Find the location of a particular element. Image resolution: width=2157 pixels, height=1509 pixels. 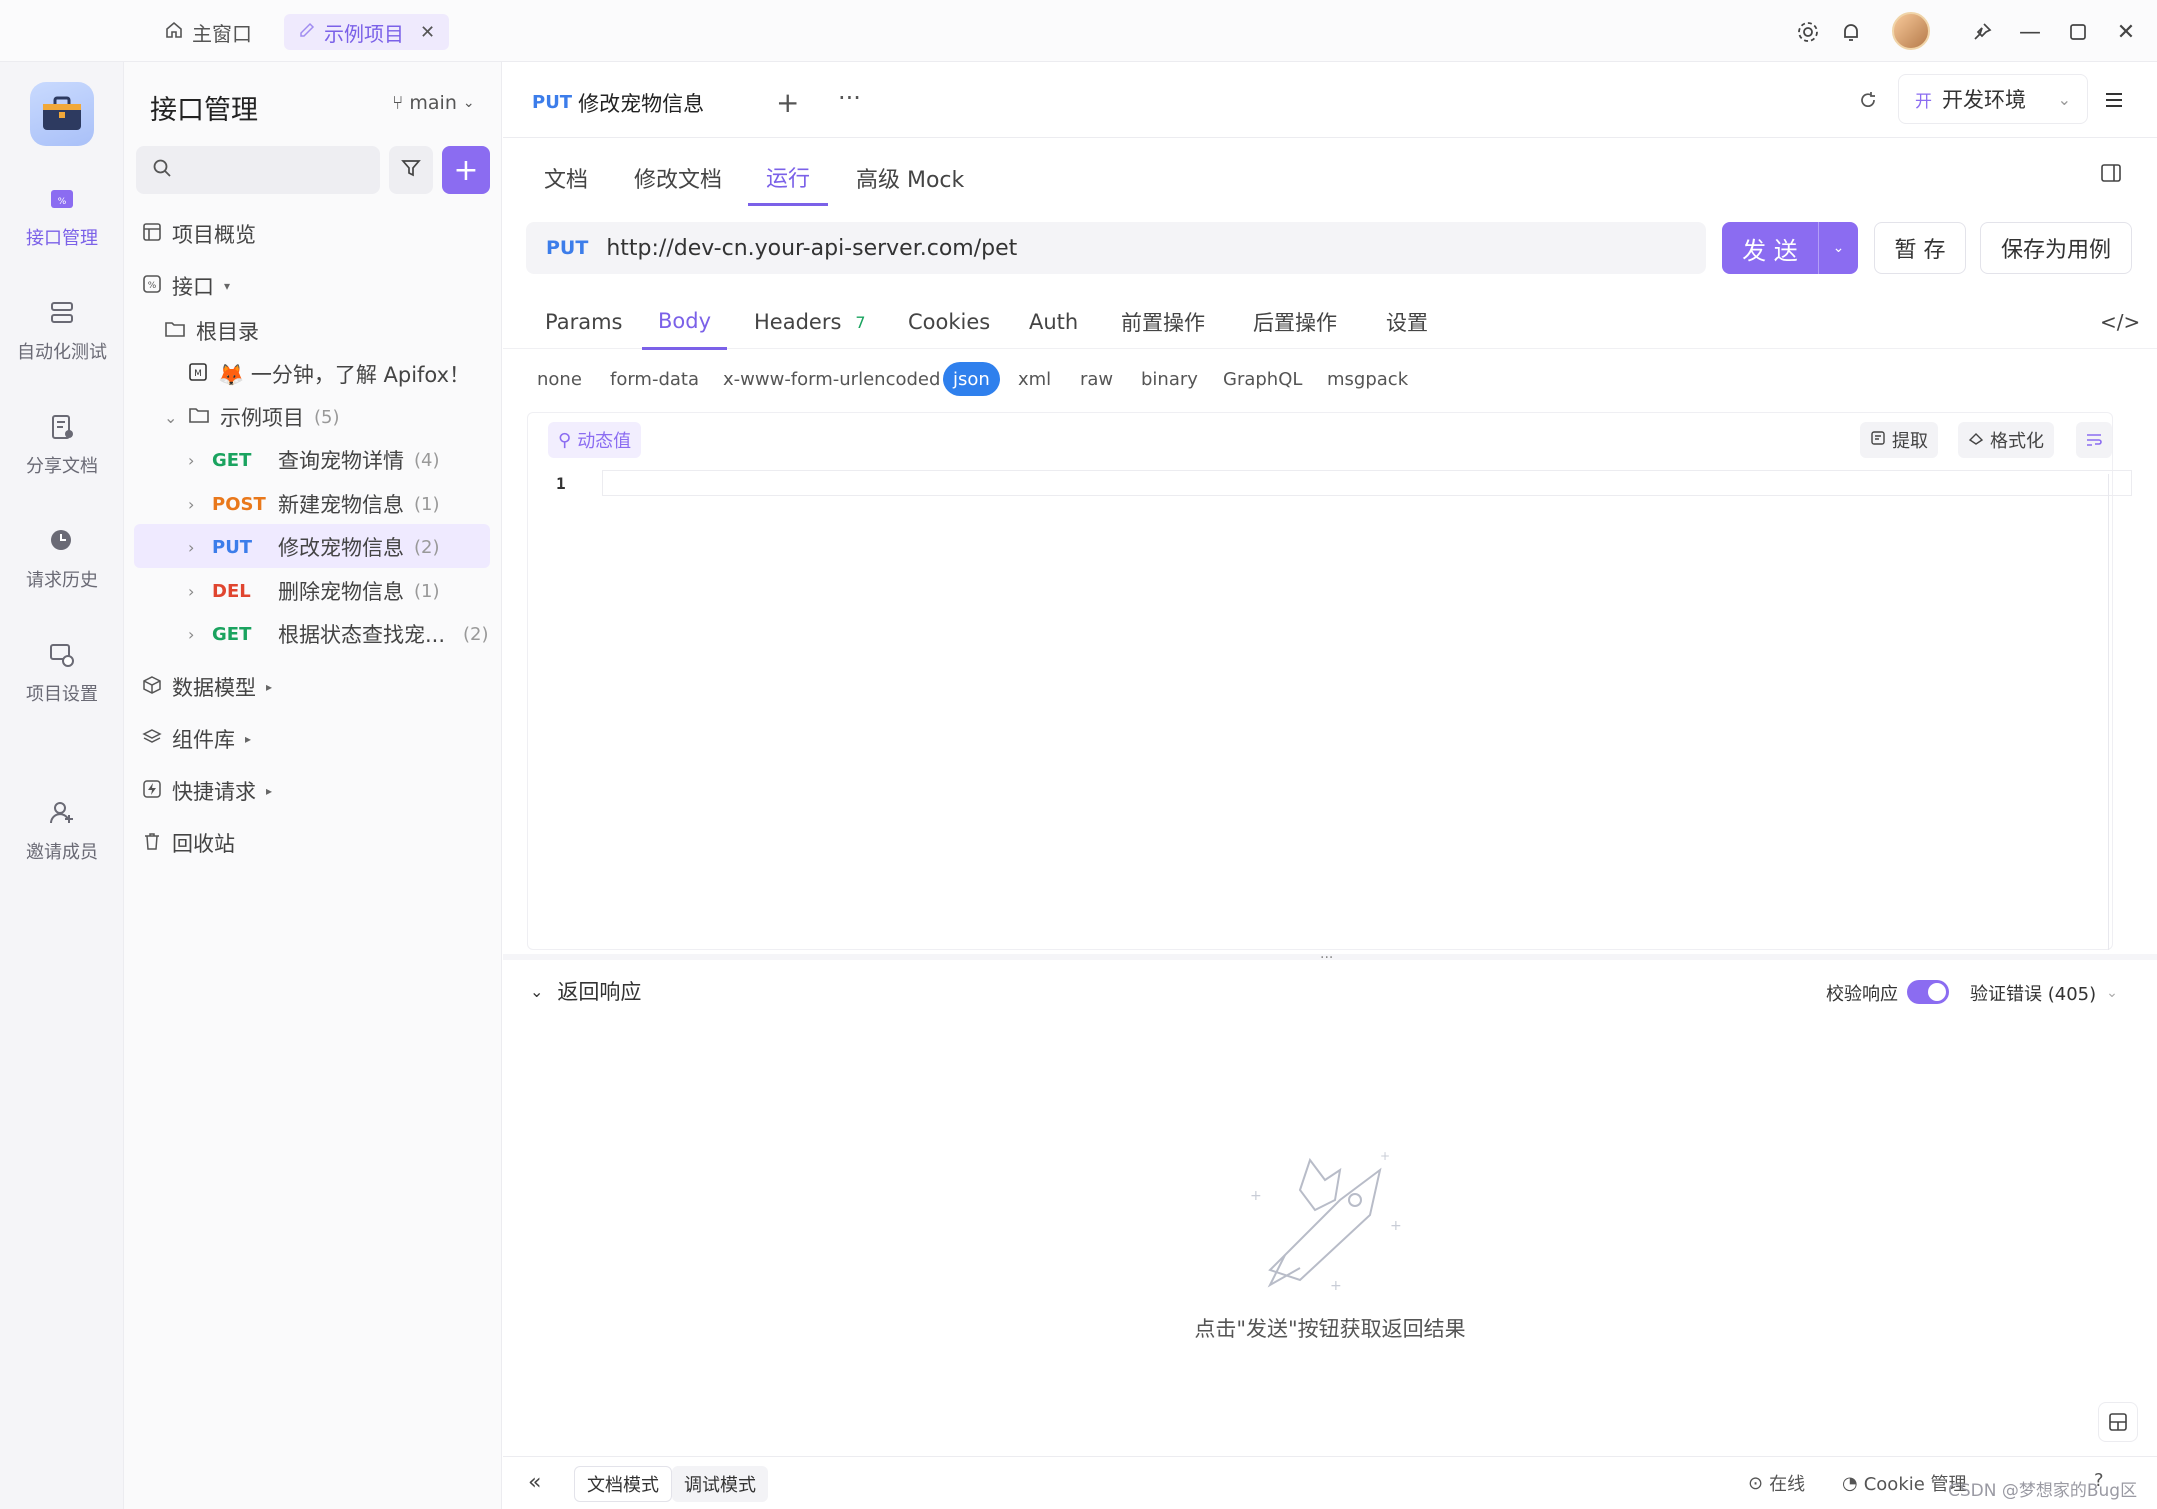

editor-scrollbar is located at coordinates (2108, 712).